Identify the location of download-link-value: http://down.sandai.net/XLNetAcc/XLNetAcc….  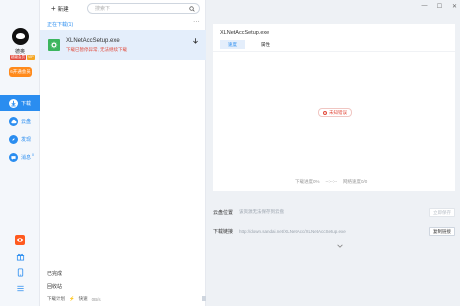
(292, 231).